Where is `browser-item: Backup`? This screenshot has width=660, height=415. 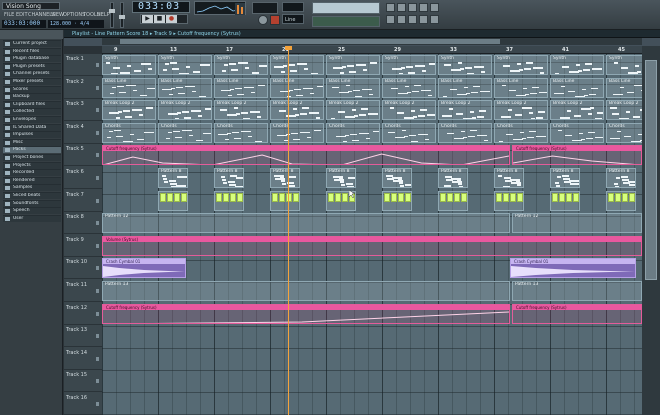
browser-item: Backup is located at coordinates (32, 97).